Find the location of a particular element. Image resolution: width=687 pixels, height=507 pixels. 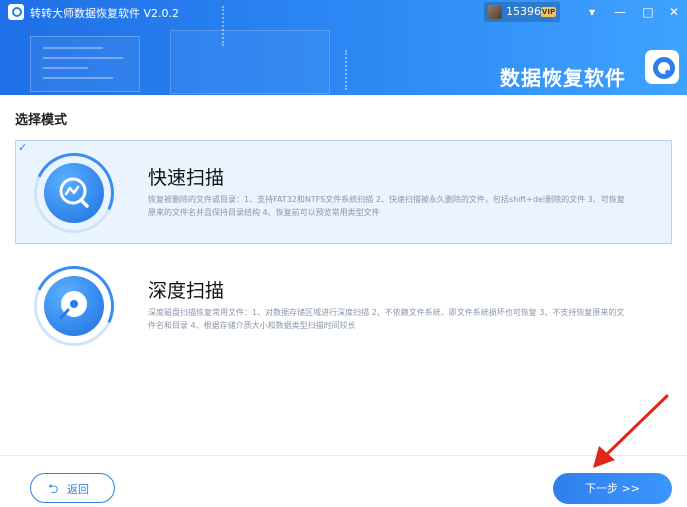

footer-divider is located at coordinates (343, 455).